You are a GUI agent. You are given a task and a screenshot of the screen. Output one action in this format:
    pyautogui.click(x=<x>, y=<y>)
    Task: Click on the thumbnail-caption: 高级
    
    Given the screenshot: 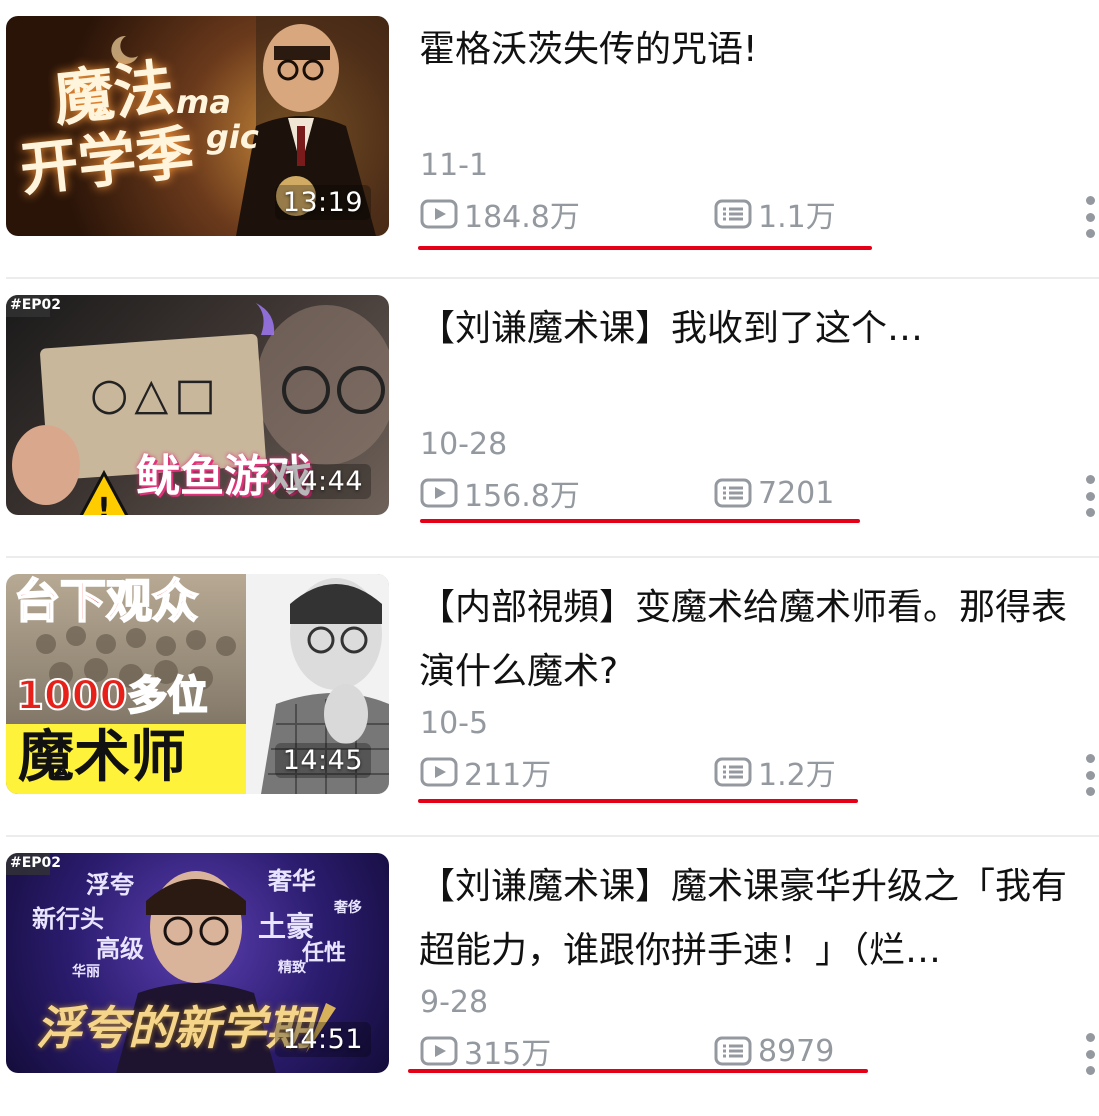 What is the action you would take?
    pyautogui.click(x=120, y=949)
    